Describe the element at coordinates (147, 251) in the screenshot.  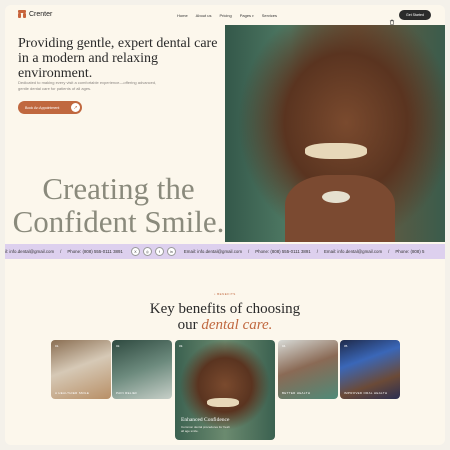
I see `instagram-icon: ◎` at that location.